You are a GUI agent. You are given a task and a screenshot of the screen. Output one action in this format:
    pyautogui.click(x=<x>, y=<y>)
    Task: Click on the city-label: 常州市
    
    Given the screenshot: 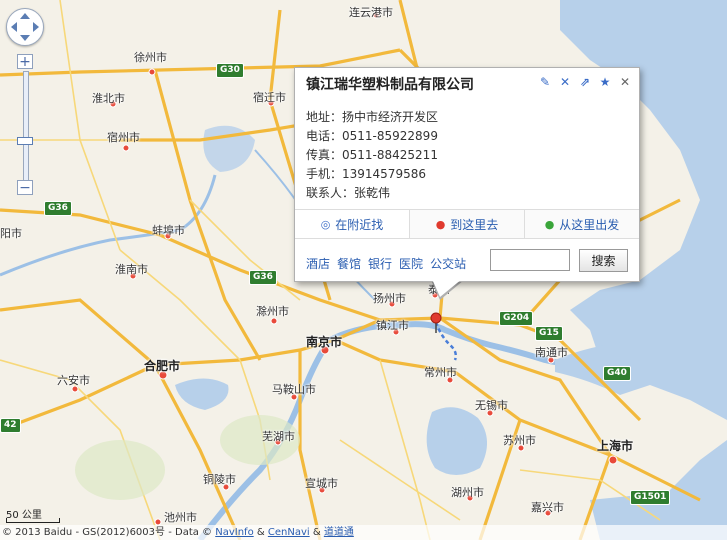 What is the action you would take?
    pyautogui.click(x=440, y=372)
    